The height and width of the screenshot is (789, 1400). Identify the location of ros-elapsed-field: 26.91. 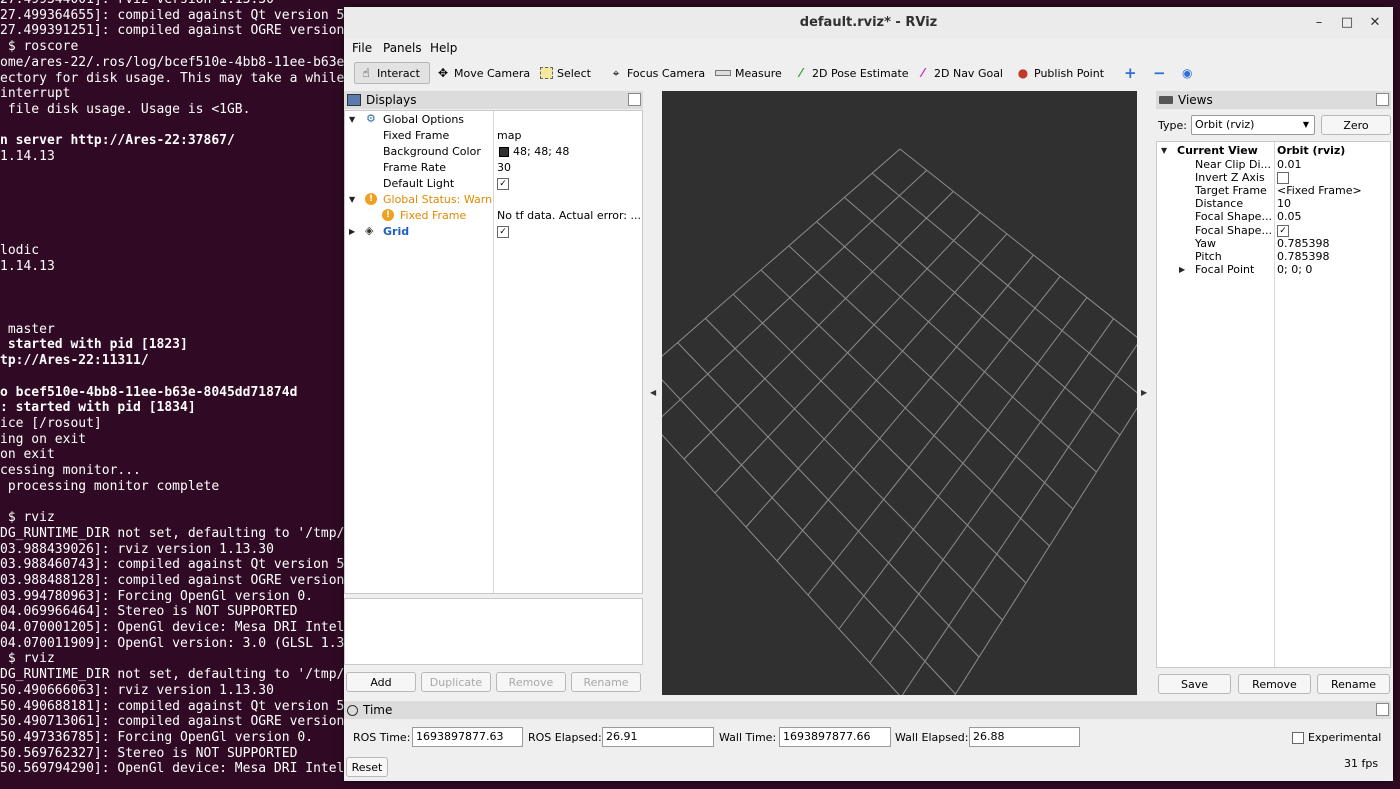
(658, 737).